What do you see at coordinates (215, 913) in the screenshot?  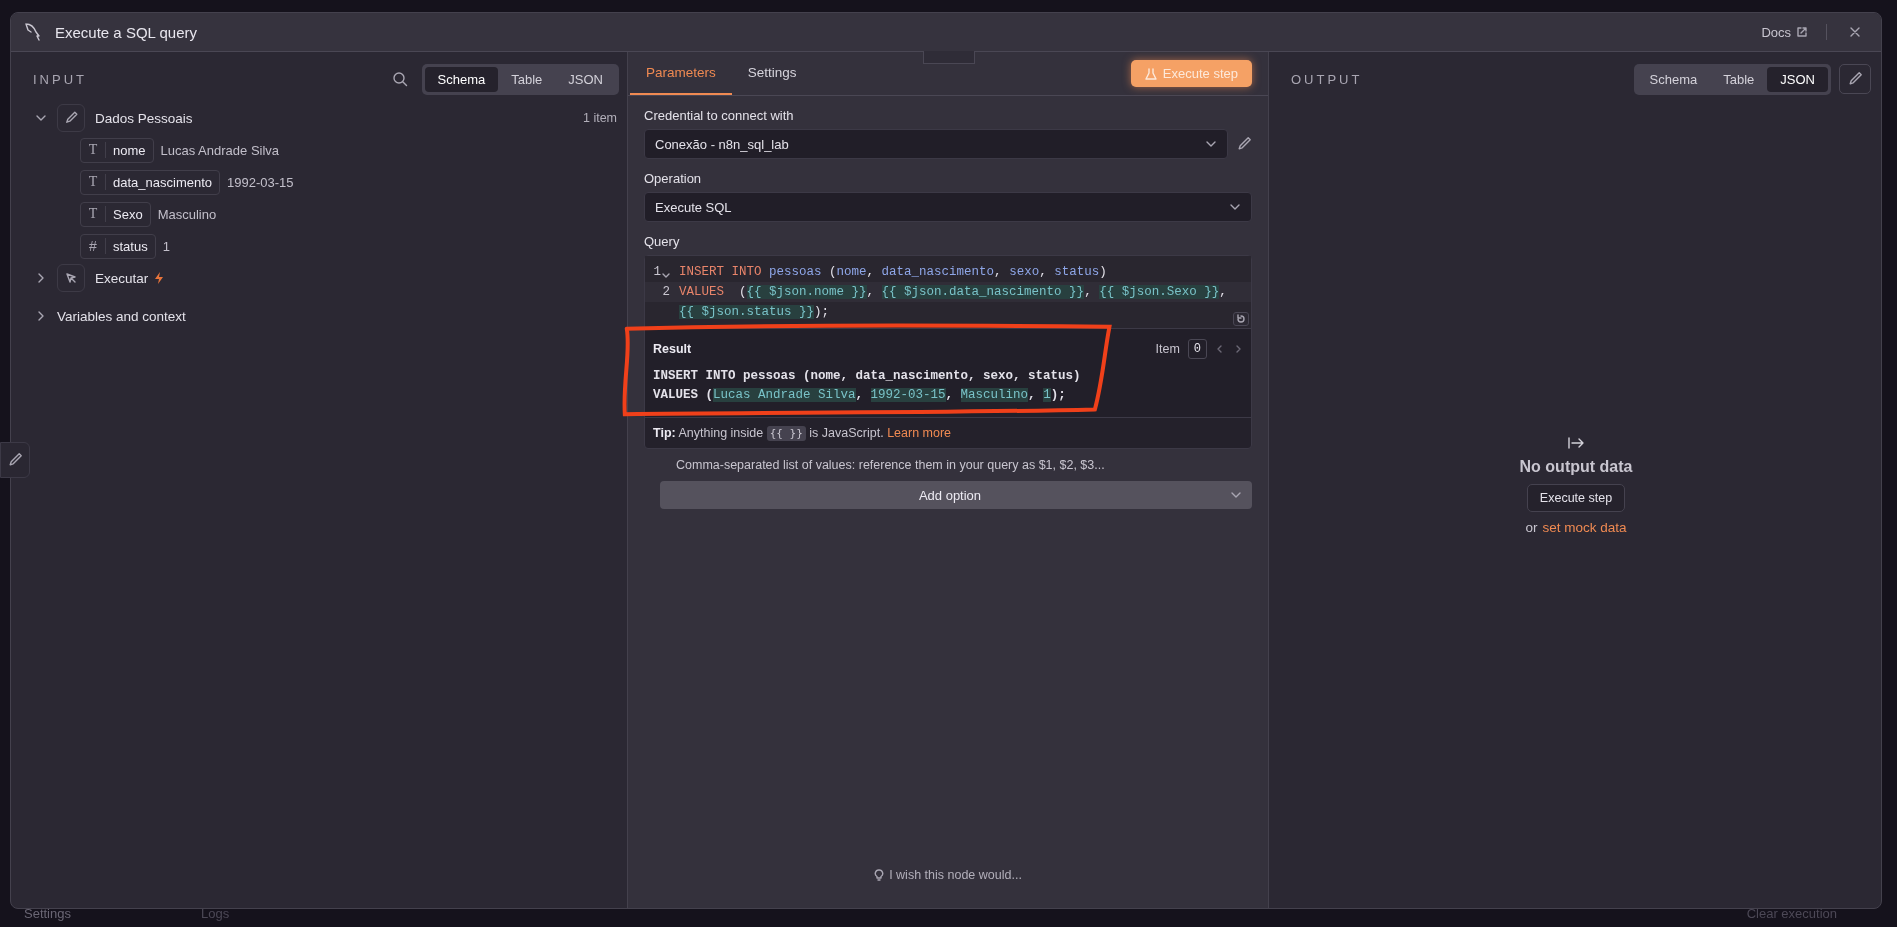 I see `logs-label: Logs` at bounding box center [215, 913].